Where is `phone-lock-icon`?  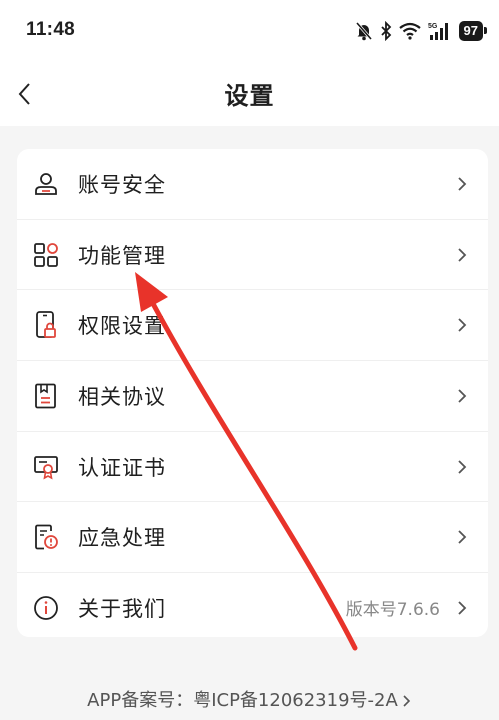 phone-lock-icon is located at coordinates (46, 325).